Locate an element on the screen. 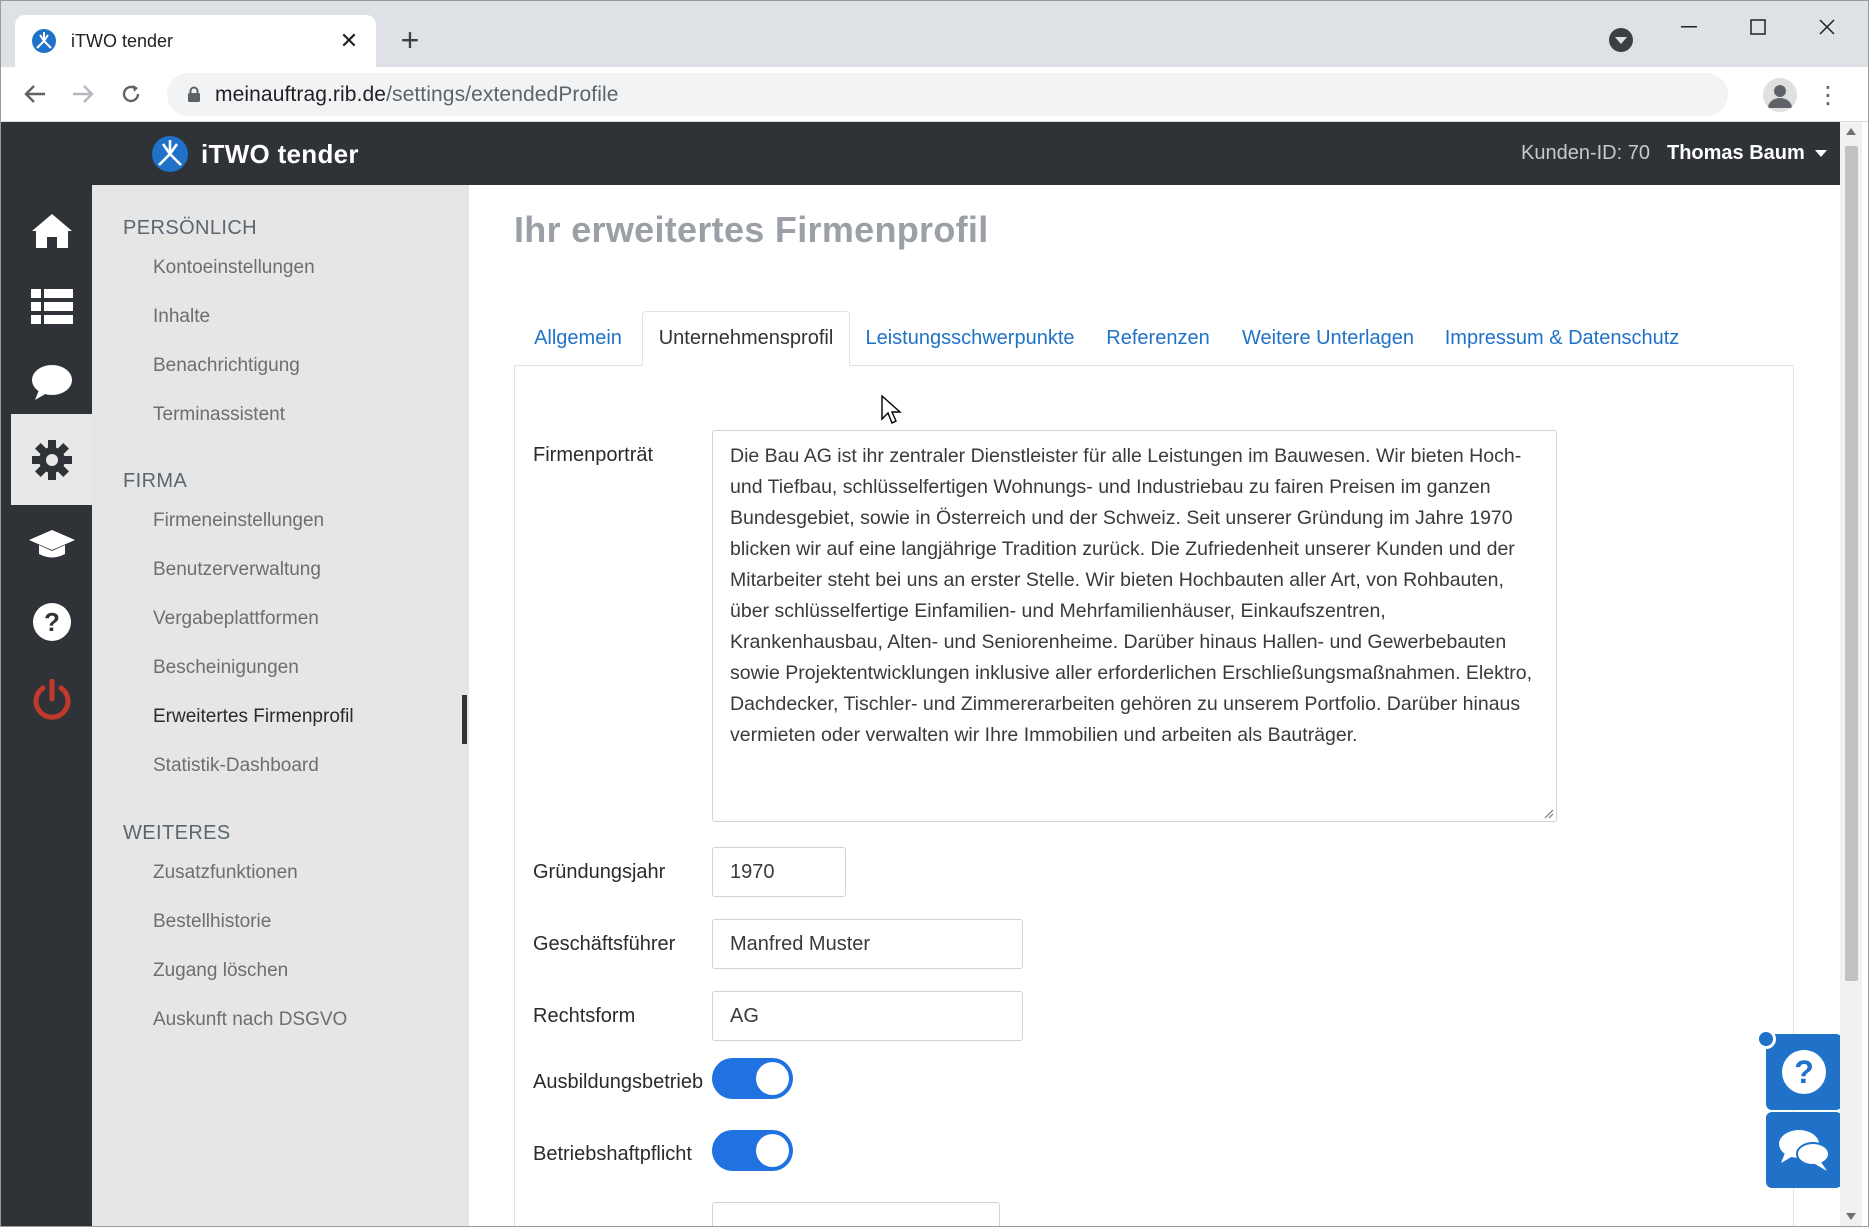 This screenshot has width=1869, height=1227. url-host: meinauftrag.rib.de is located at coordinates (301, 94).